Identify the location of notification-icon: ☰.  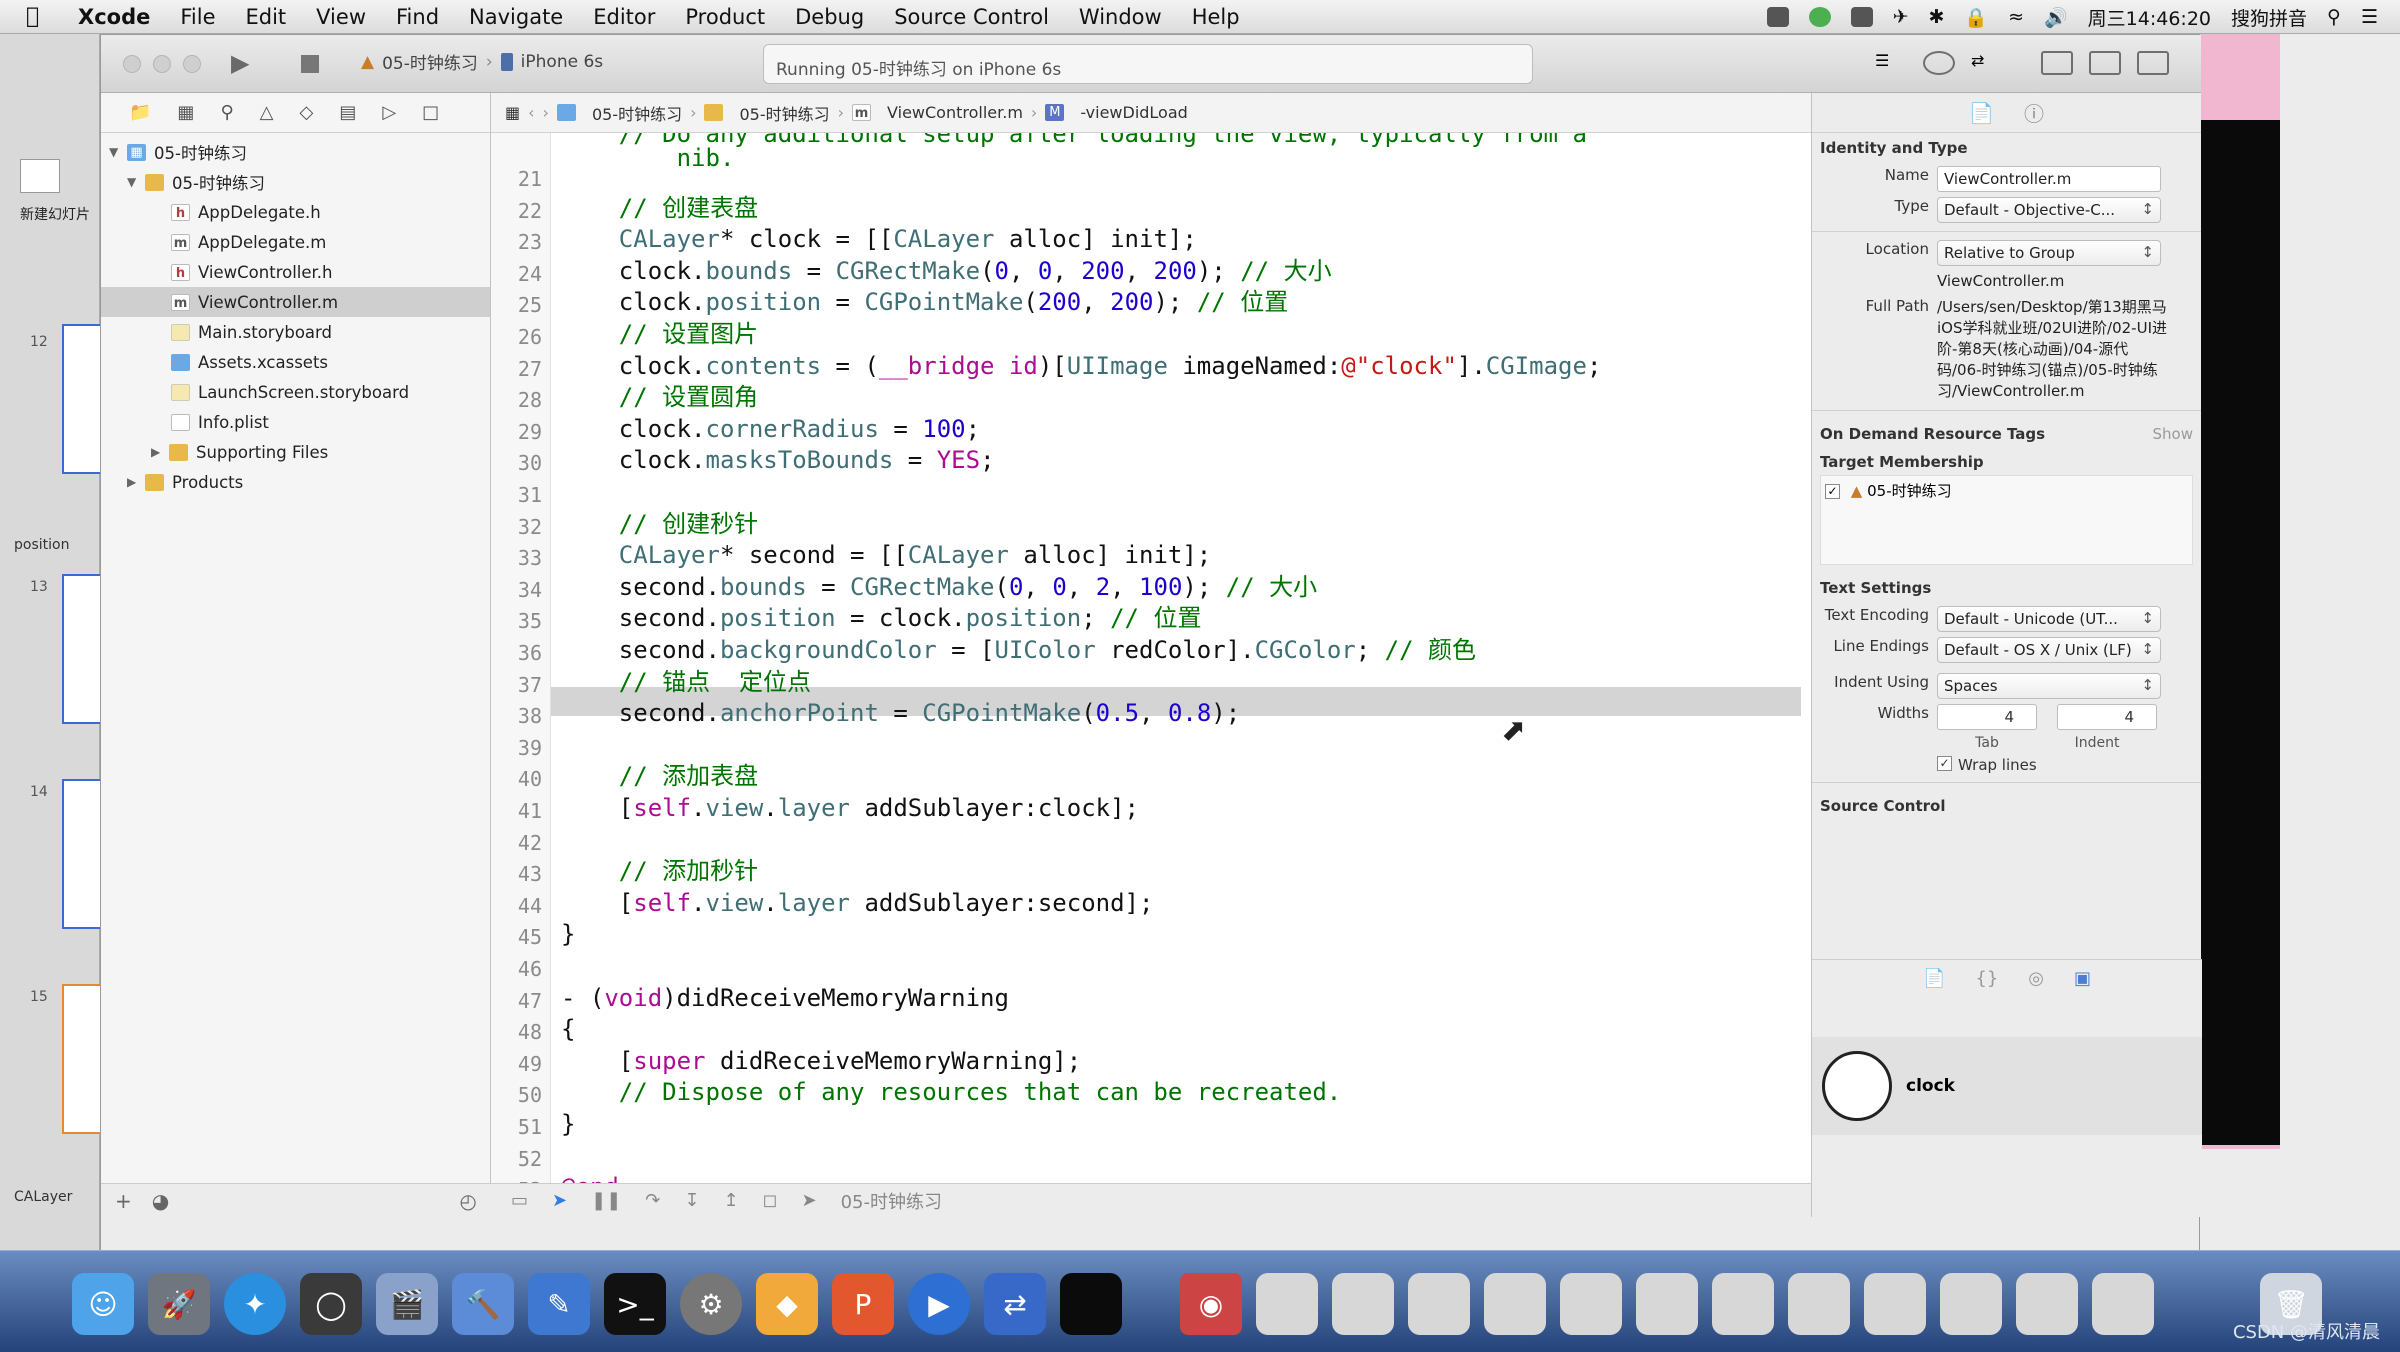
(2369, 17).